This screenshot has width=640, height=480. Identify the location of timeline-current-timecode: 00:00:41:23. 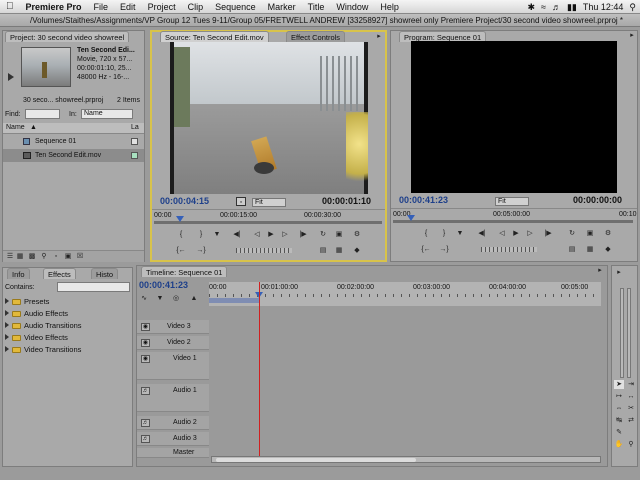
(163, 285).